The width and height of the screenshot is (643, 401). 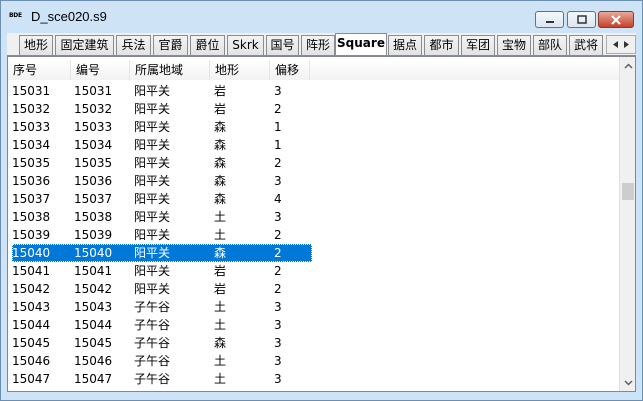 What do you see at coordinates (93, 163) in the screenshot?
I see `cell-number: 15035` at bounding box center [93, 163].